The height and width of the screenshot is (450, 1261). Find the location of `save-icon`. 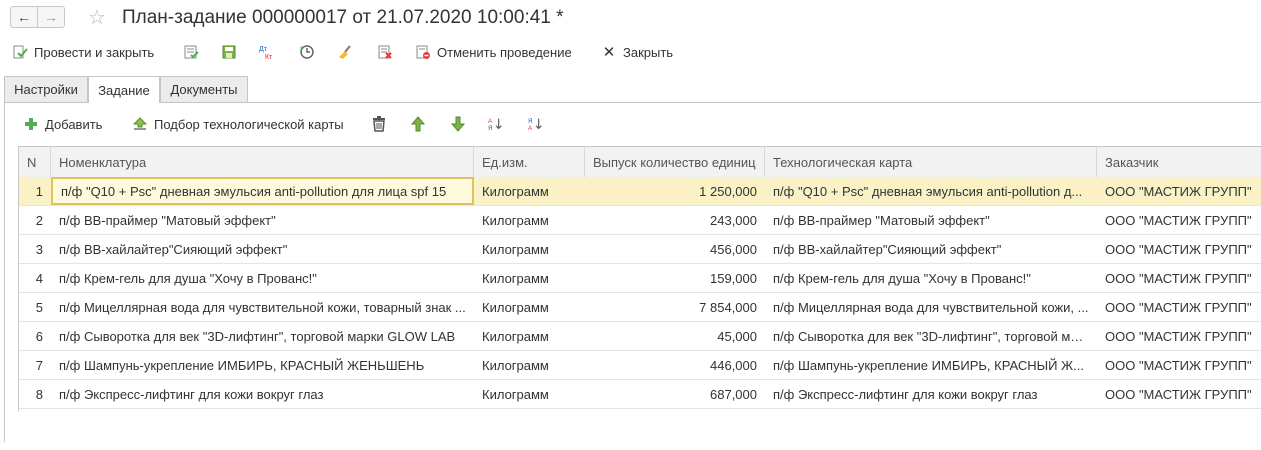

save-icon is located at coordinates (229, 52).